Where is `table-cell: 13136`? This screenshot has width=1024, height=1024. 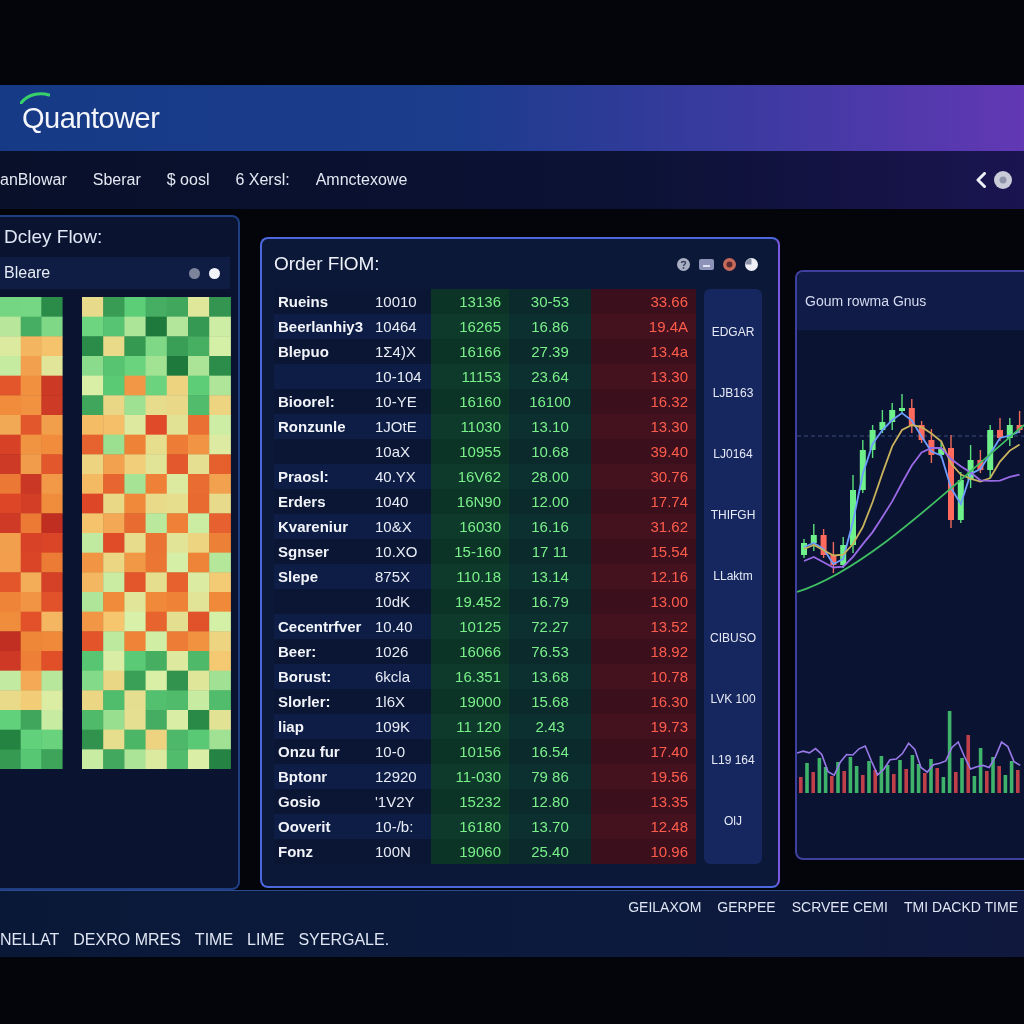 table-cell: 13136 is located at coordinates (470, 301).